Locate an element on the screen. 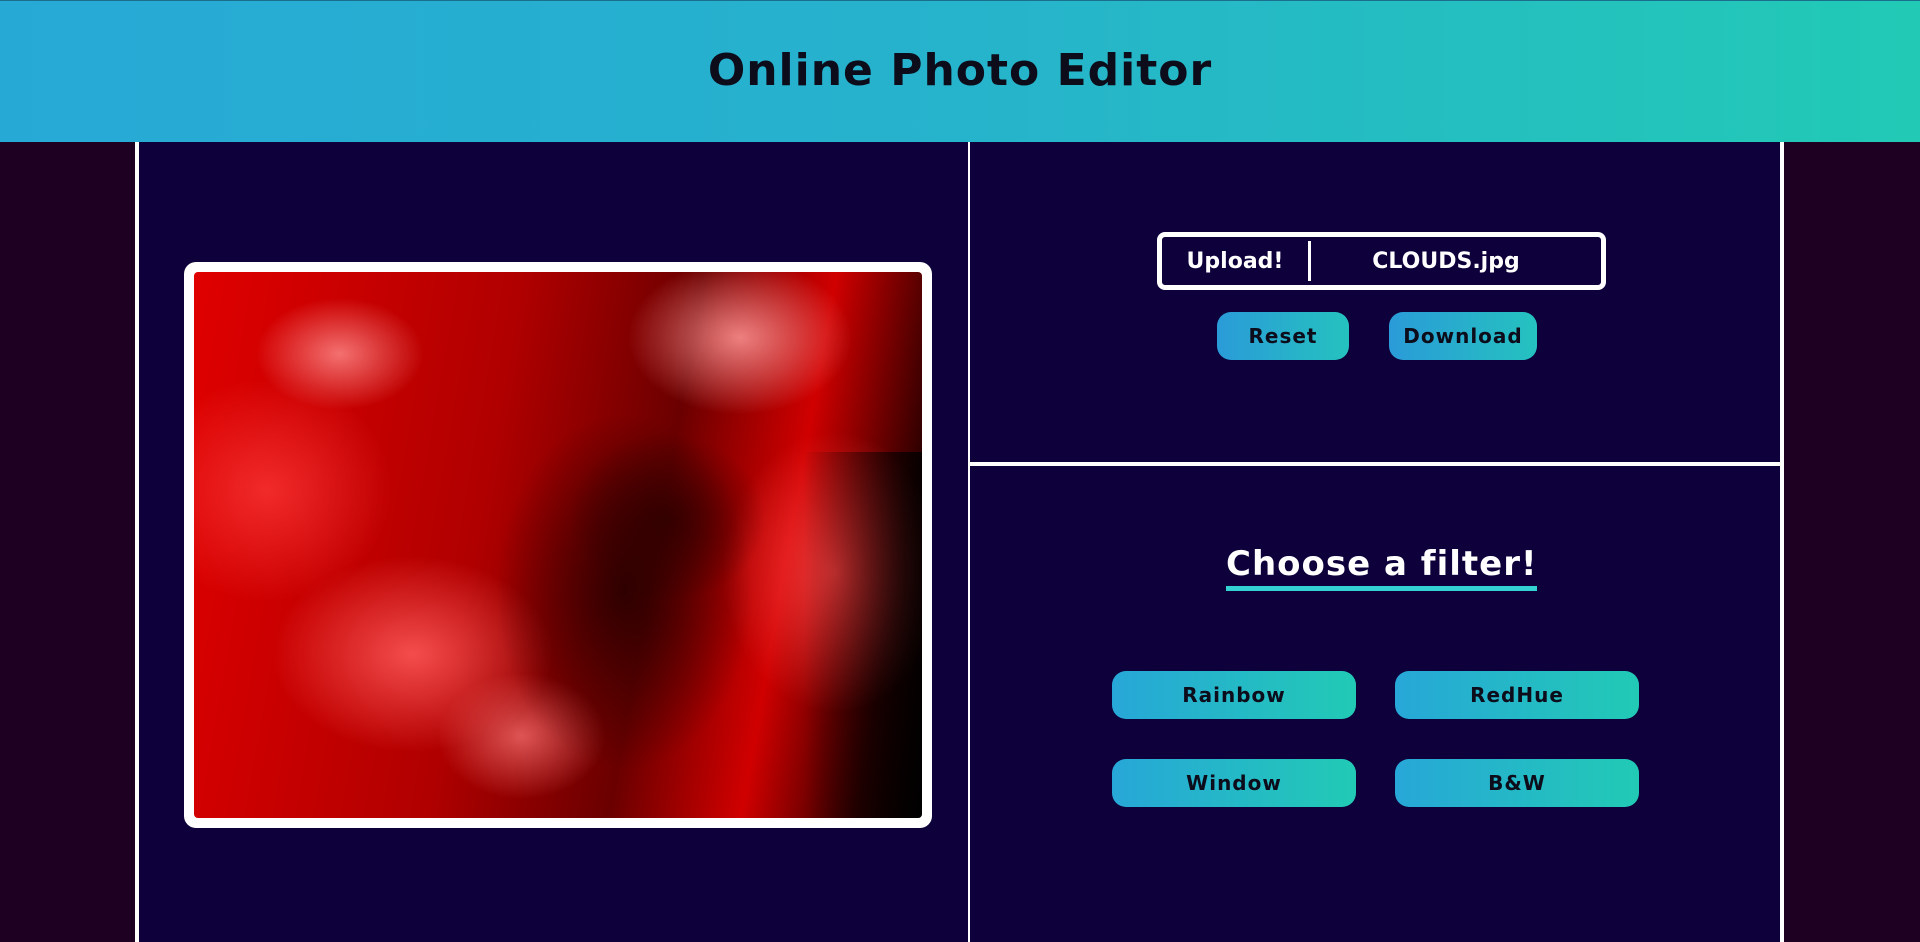 This screenshot has height=942, width=1920. page-title: Online Photo Editor is located at coordinates (960, 70).